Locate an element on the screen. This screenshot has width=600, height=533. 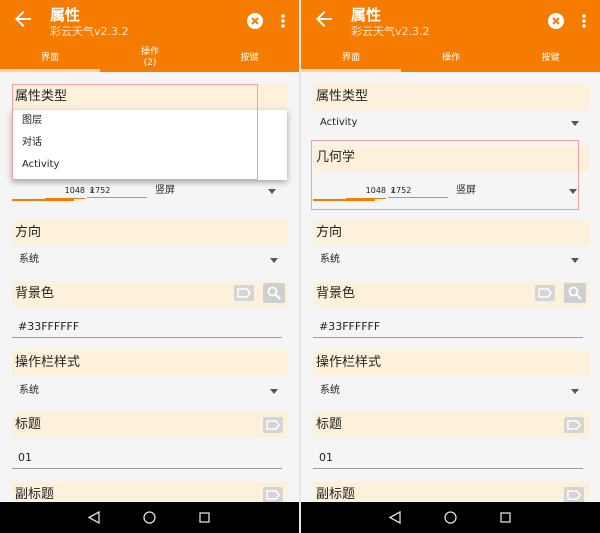
section-type-header: 属性类型 is located at coordinates (451, 97).